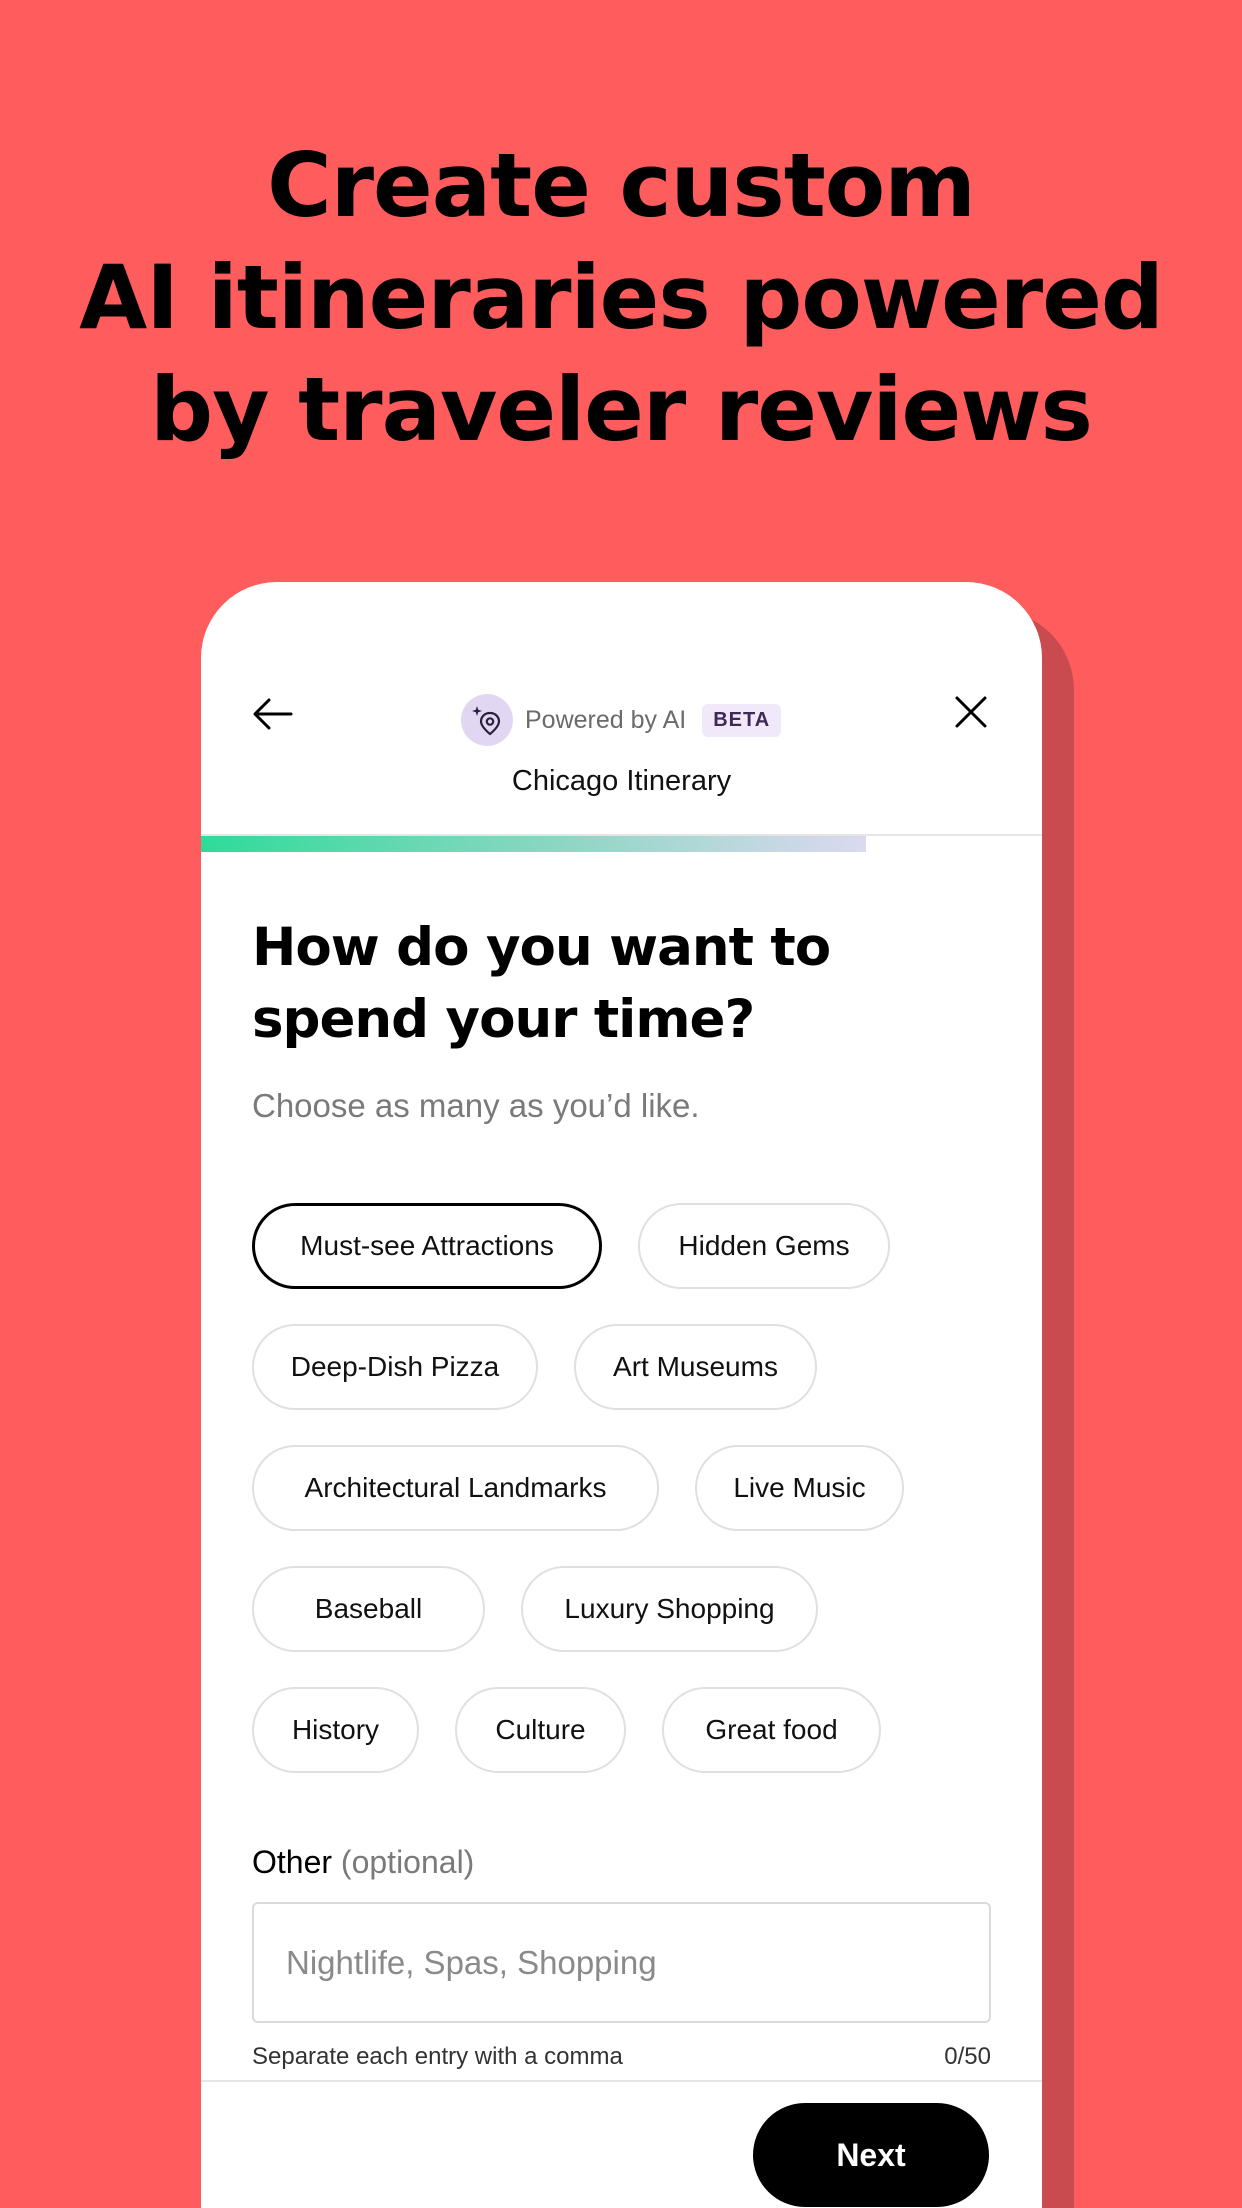 Image resolution: width=1242 pixels, height=2208 pixels. What do you see at coordinates (437, 2056) in the screenshot?
I see `other-hint: Separate each entry with a comma` at bounding box center [437, 2056].